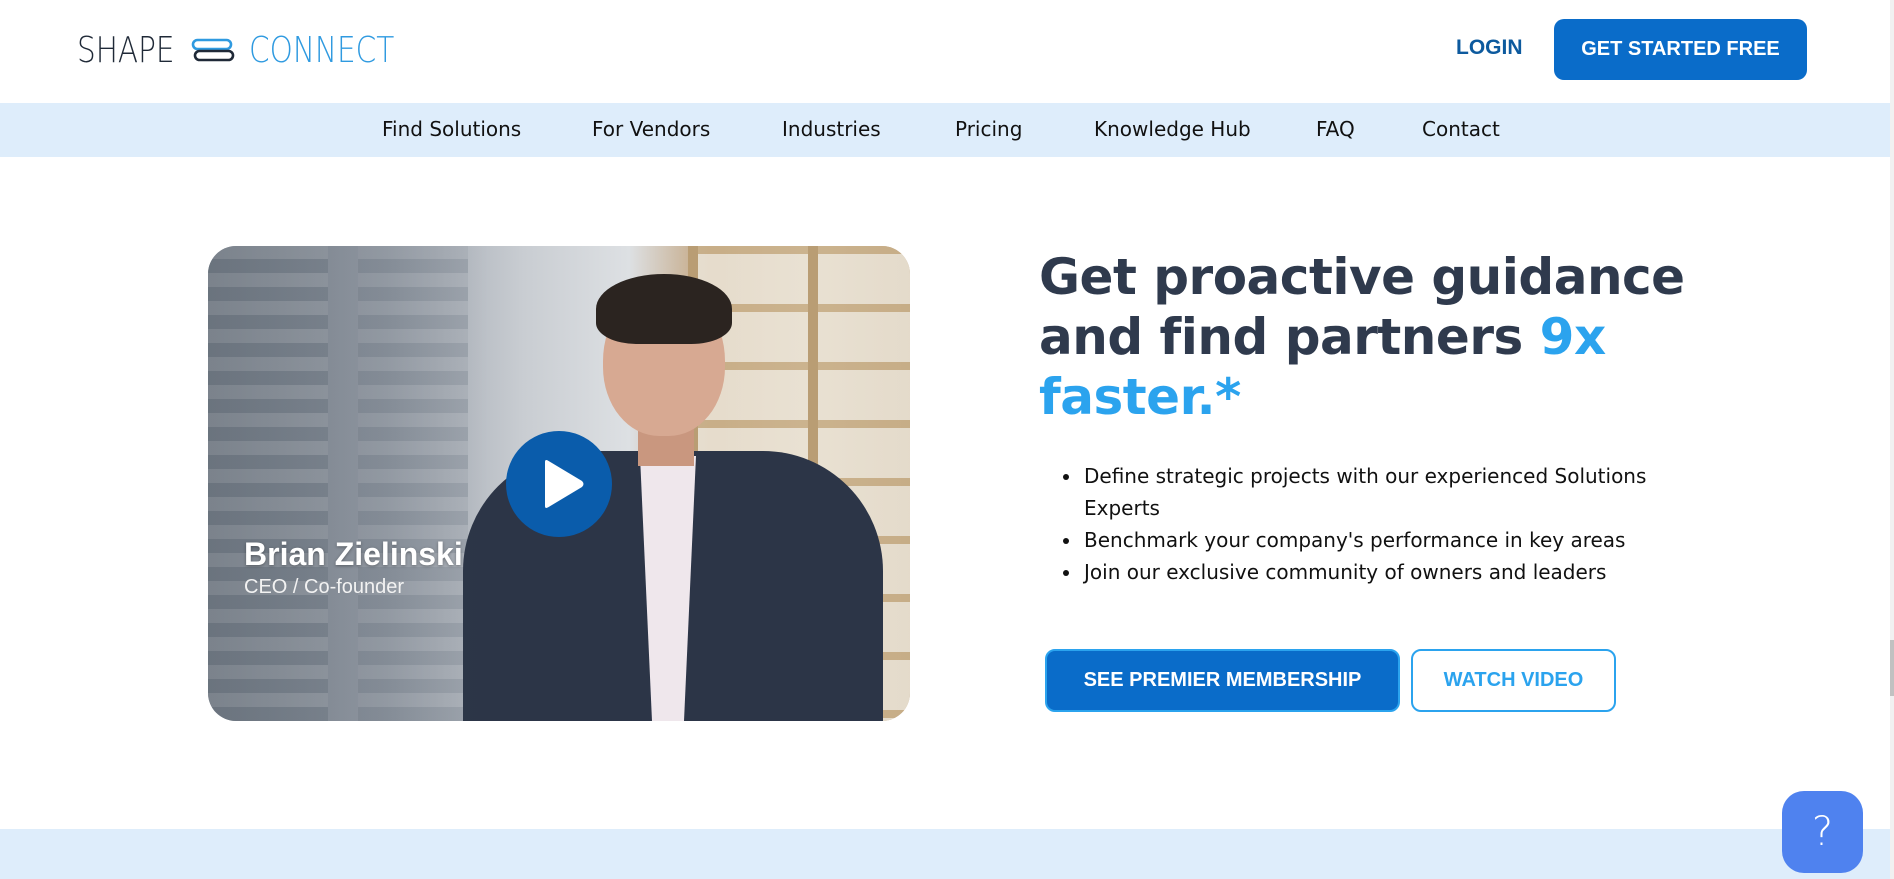  What do you see at coordinates (1513, 680) in the screenshot?
I see `watch-video-button: WATCH VIDEO` at bounding box center [1513, 680].